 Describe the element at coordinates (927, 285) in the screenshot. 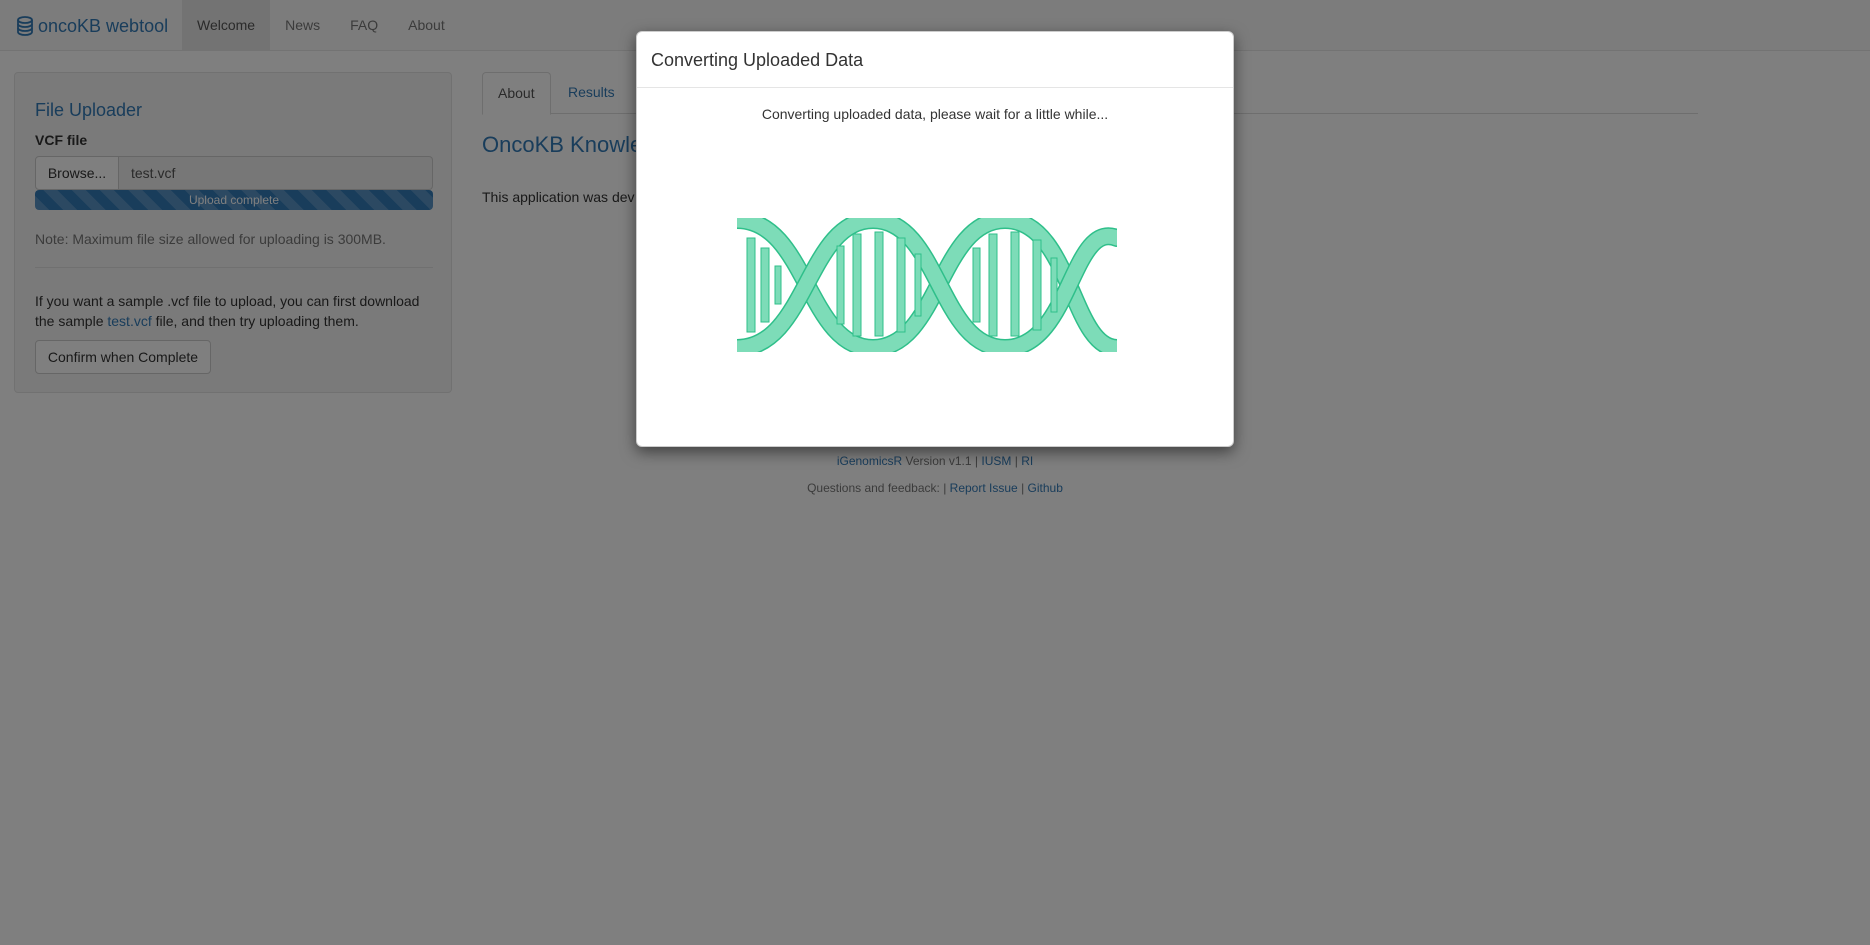

I see `dna-icon` at that location.